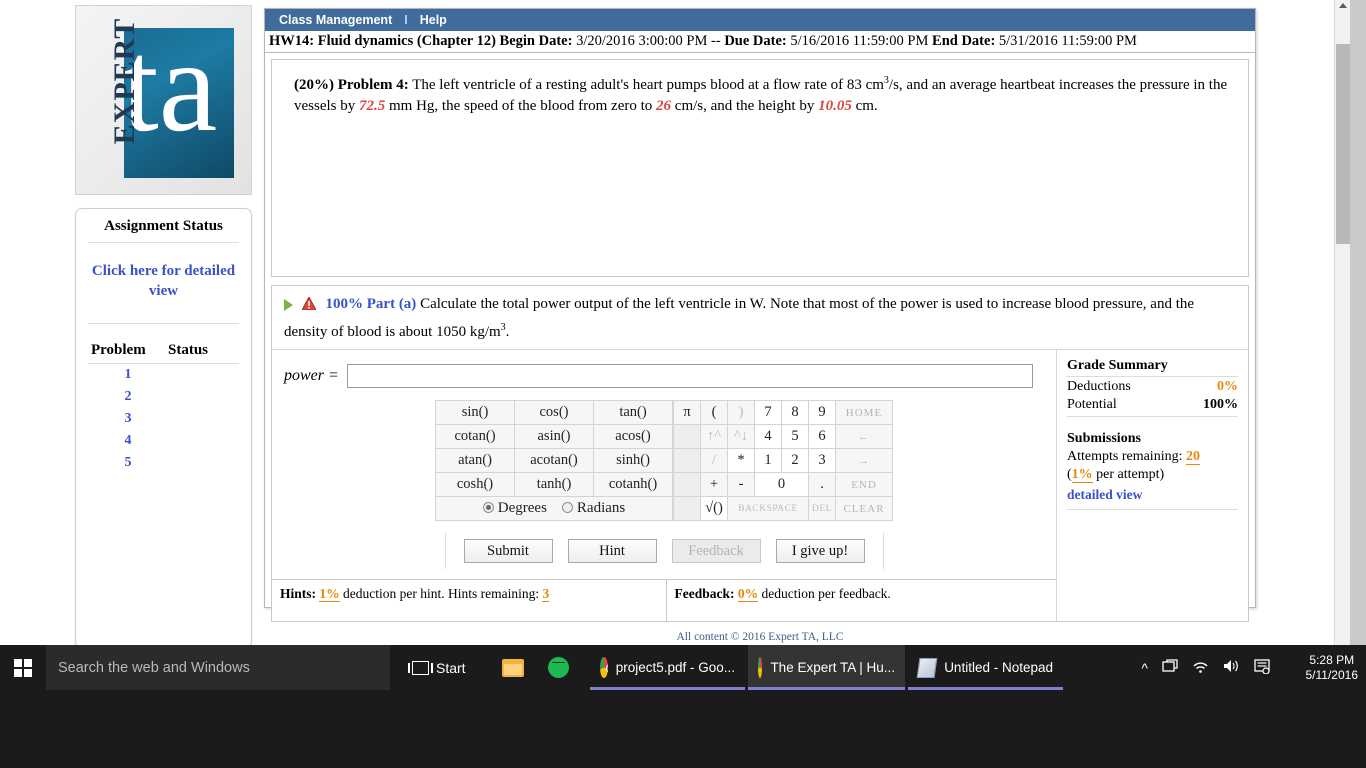  What do you see at coordinates (163, 441) in the screenshot?
I see `problem-row: 4` at bounding box center [163, 441].